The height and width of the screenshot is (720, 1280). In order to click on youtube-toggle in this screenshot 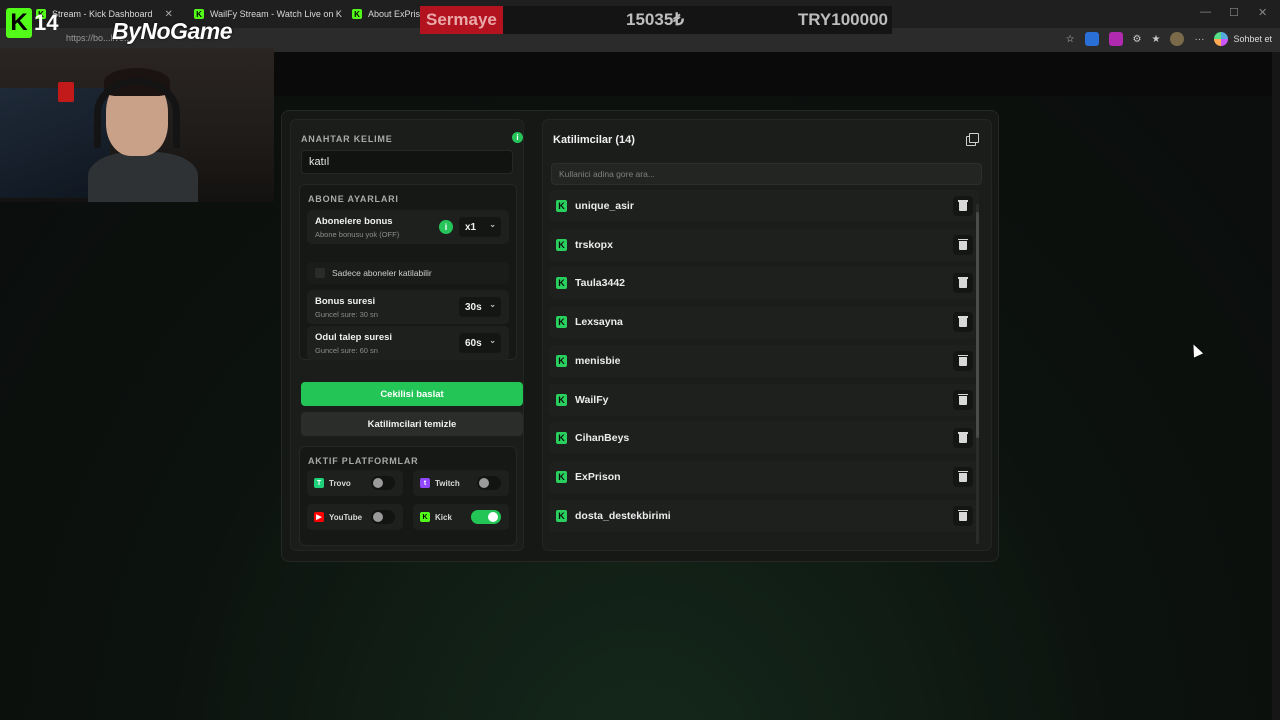, I will do `click(383, 517)`.